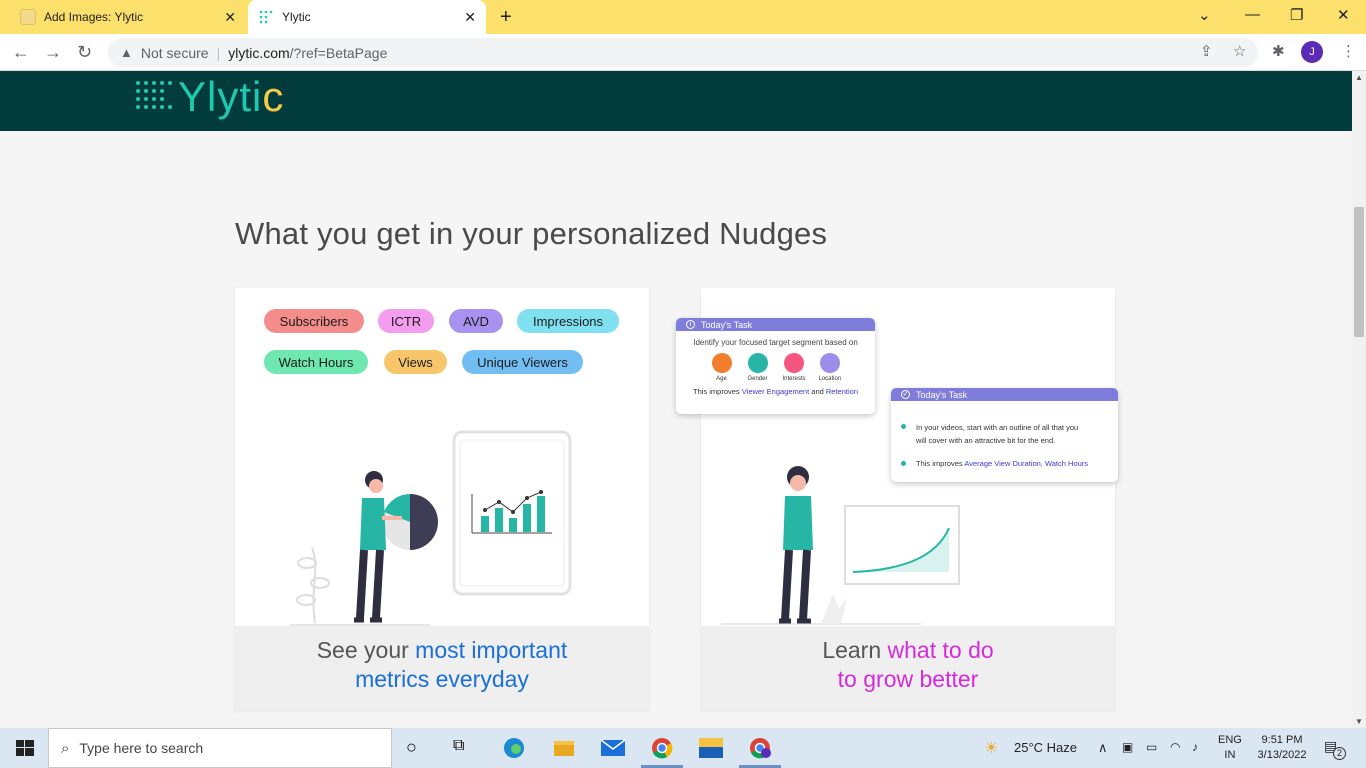  What do you see at coordinates (690, 324) in the screenshot?
I see `info-icon: i` at bounding box center [690, 324].